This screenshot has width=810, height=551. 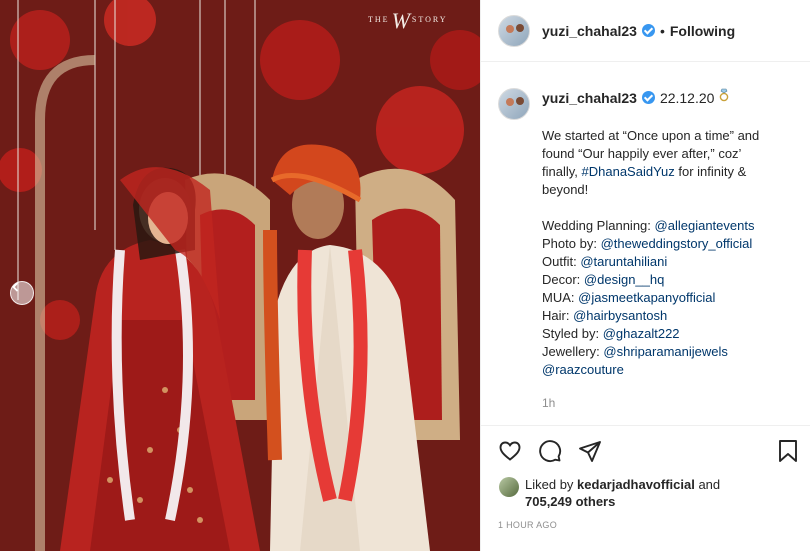 I want to click on like-button, so click(x=510, y=451).